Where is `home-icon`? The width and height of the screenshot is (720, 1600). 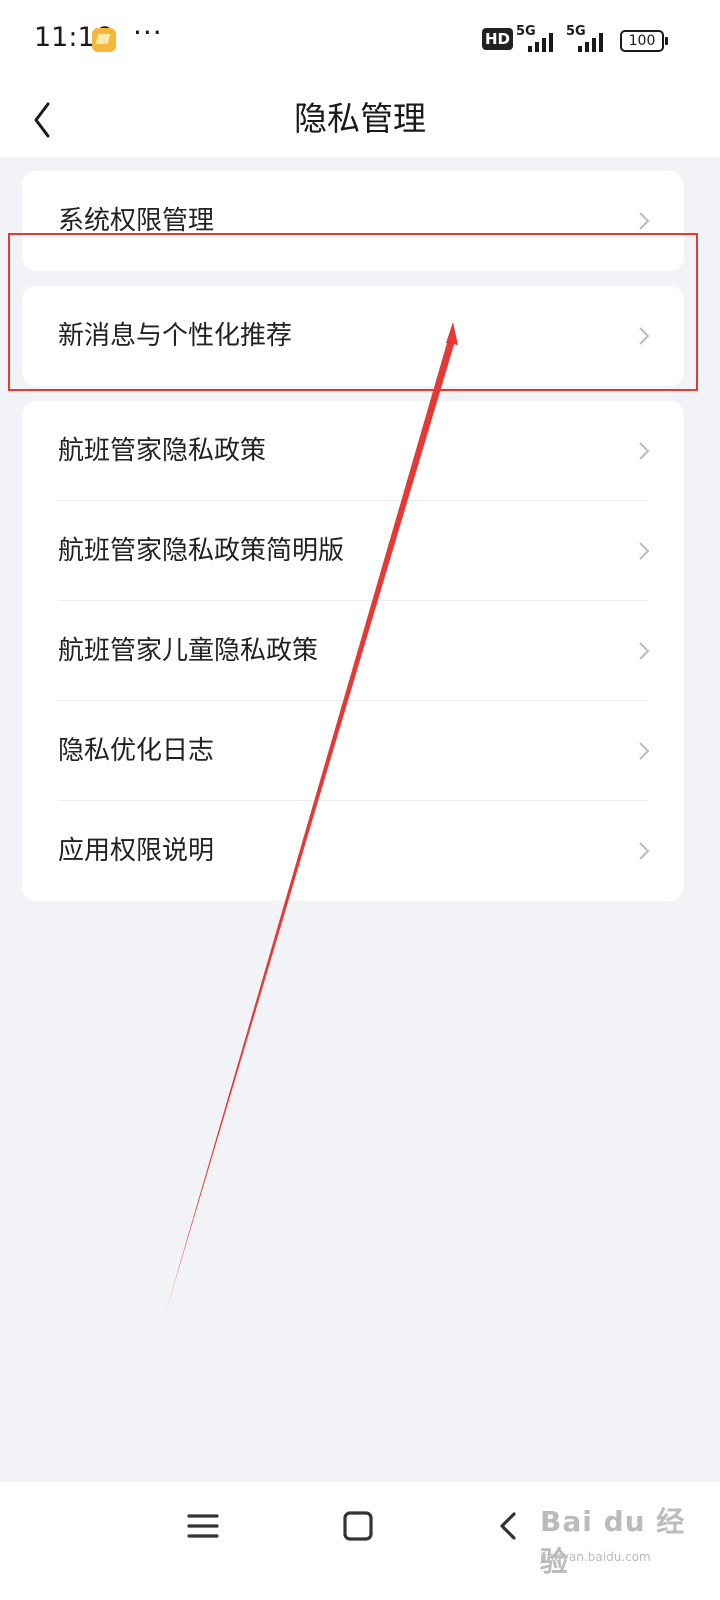
home-icon is located at coordinates (358, 1526).